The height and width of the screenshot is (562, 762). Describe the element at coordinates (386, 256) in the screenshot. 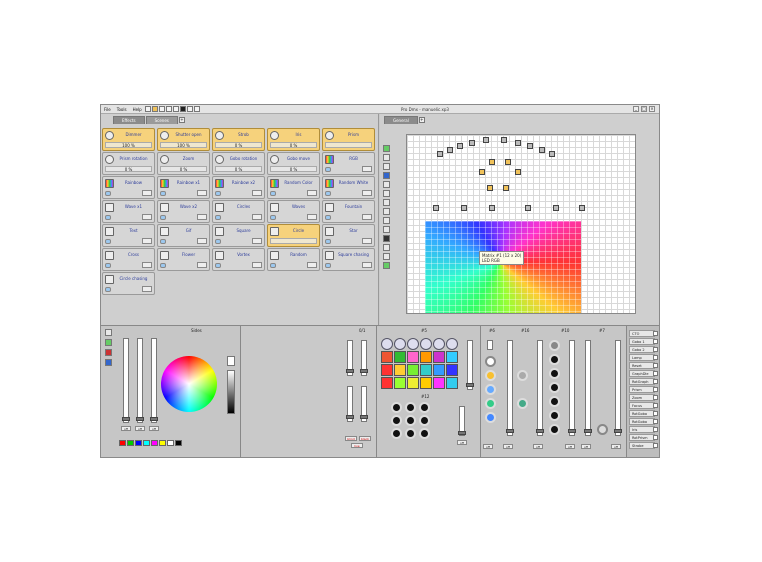

I see `circle-icon` at that location.